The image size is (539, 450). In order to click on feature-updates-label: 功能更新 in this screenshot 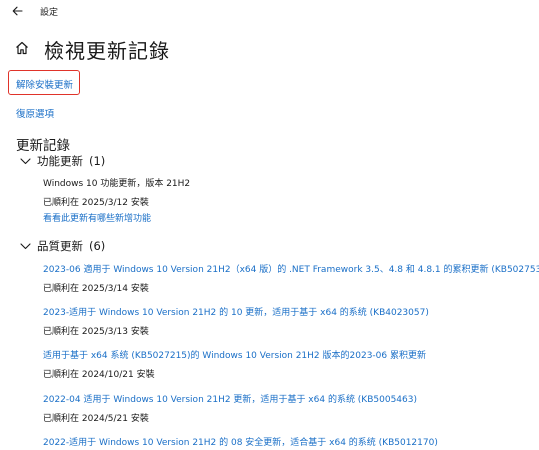, I will do `click(60, 161)`.